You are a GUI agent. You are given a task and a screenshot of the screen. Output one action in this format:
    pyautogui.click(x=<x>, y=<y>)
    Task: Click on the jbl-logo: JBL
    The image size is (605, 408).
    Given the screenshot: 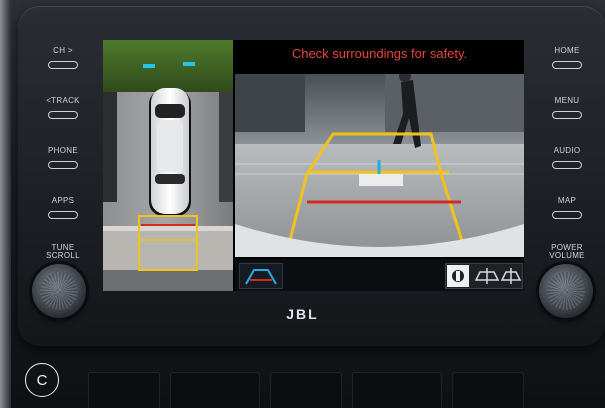 What is the action you would take?
    pyautogui.click(x=302, y=314)
    